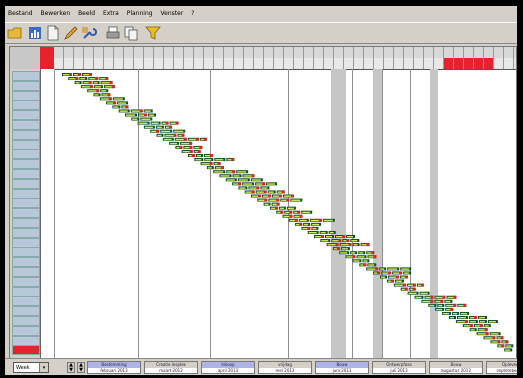  Describe the element at coordinates (111, 13) in the screenshot. I see `menu-tools: Extra` at that location.